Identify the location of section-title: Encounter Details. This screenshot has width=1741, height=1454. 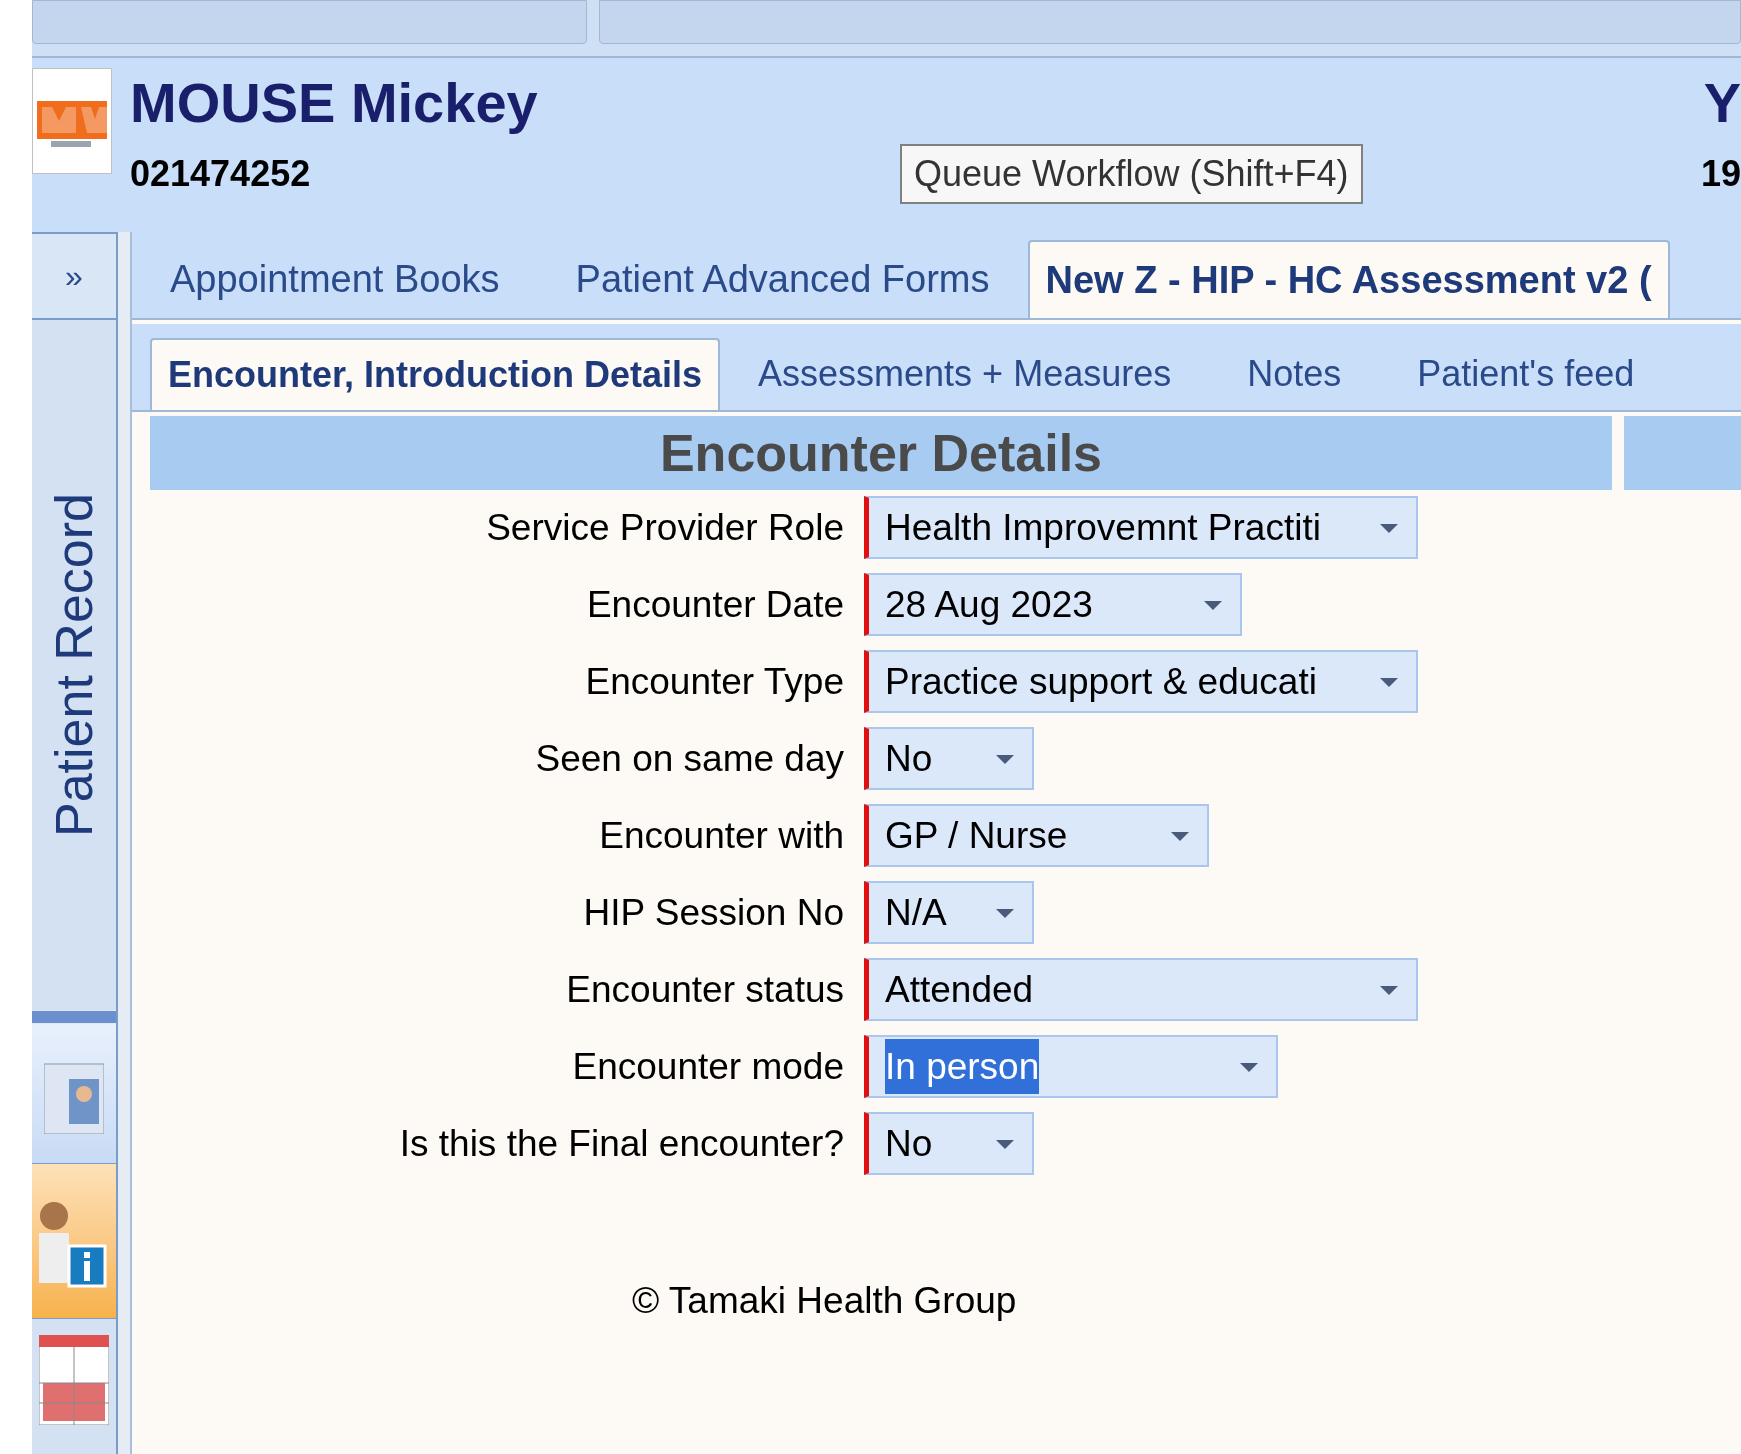
(881, 453).